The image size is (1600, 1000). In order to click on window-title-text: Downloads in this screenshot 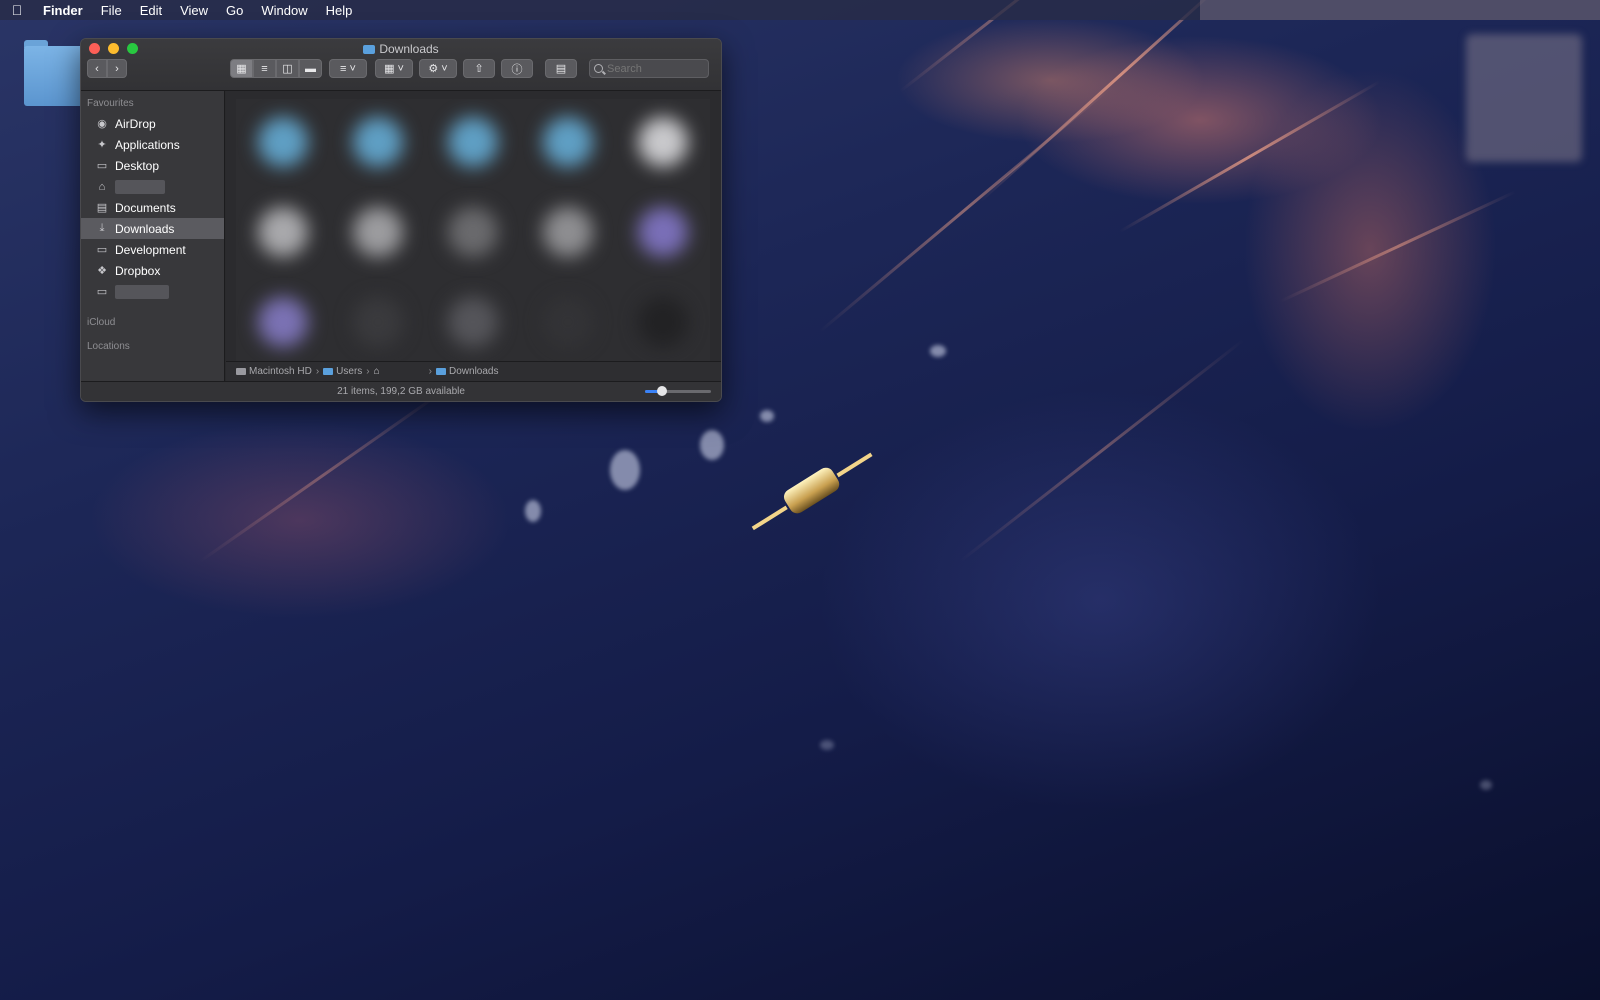, I will do `click(409, 49)`.